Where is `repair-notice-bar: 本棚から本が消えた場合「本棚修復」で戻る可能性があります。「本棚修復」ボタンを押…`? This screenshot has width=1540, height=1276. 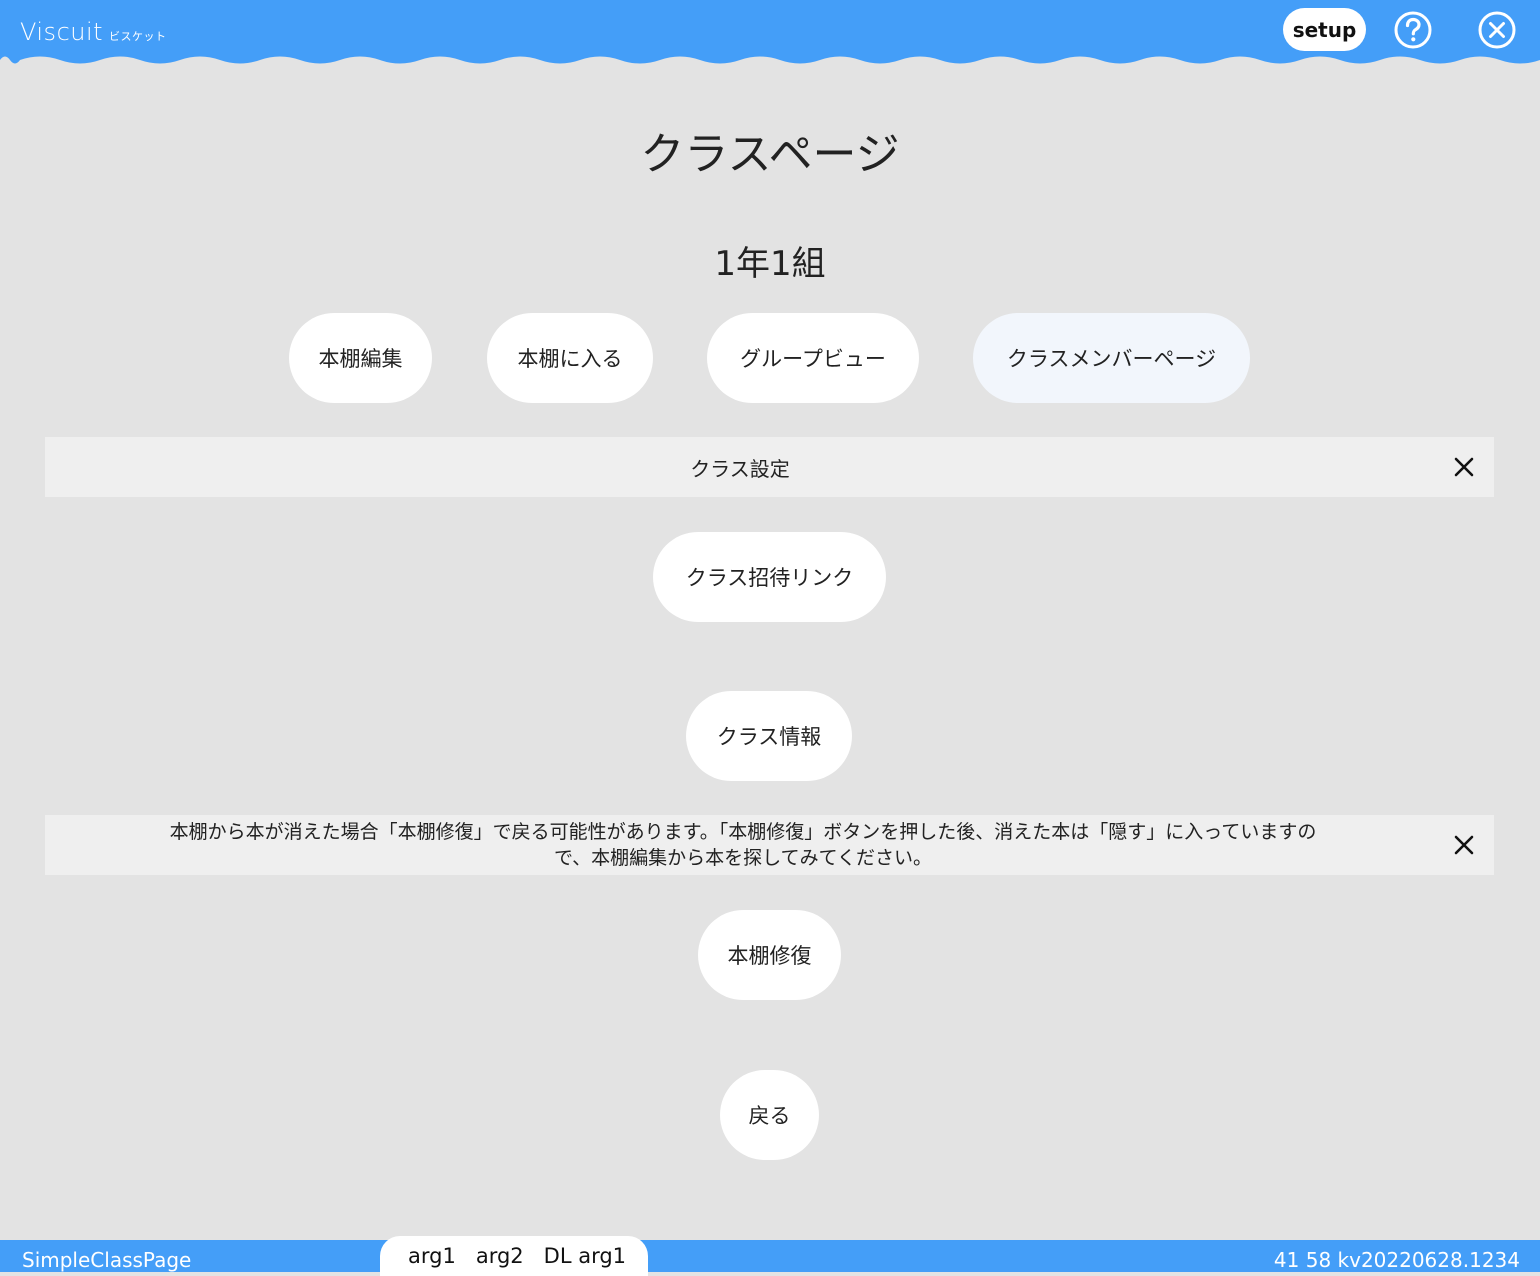 repair-notice-bar: 本棚から本が消えた場合「本棚修復」で戻る可能性があります。「本棚修復」ボタンを押… is located at coordinates (769, 845).